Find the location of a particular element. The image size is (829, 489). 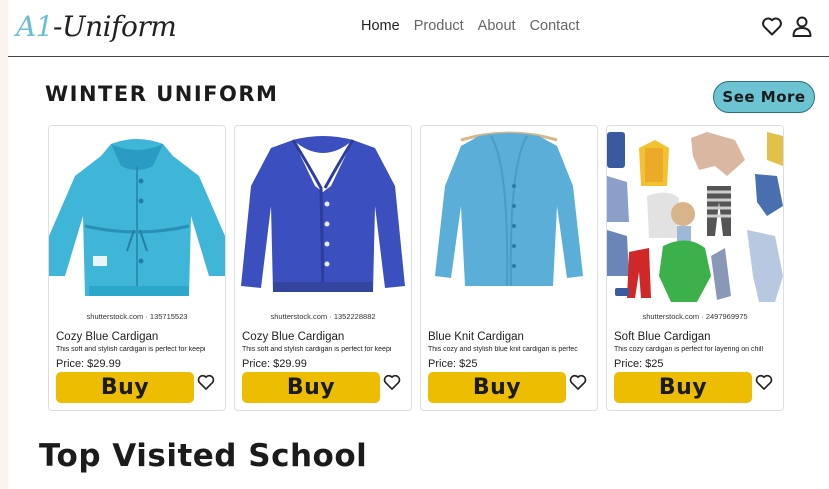

product-name: Blue Knit Cardigan is located at coordinates (476, 337).